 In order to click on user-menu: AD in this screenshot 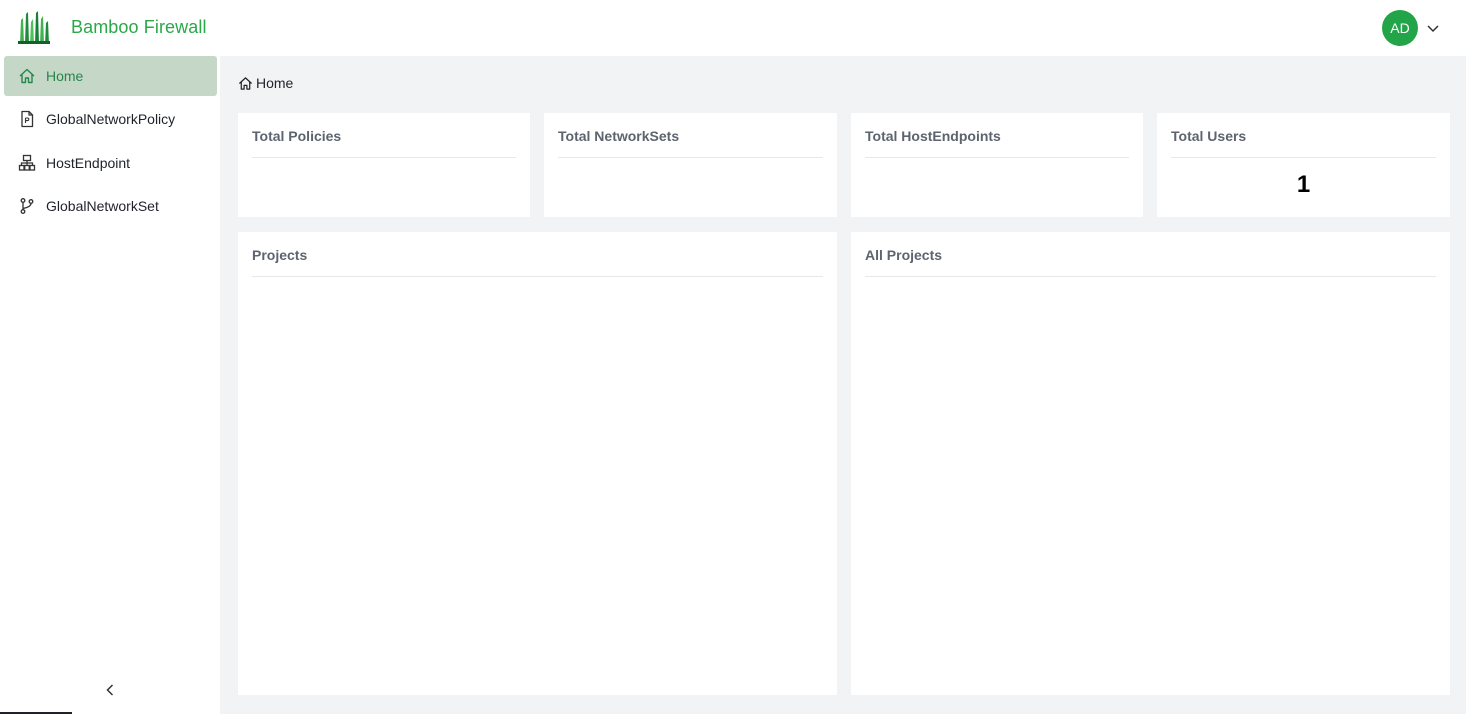, I will do `click(1411, 28)`.